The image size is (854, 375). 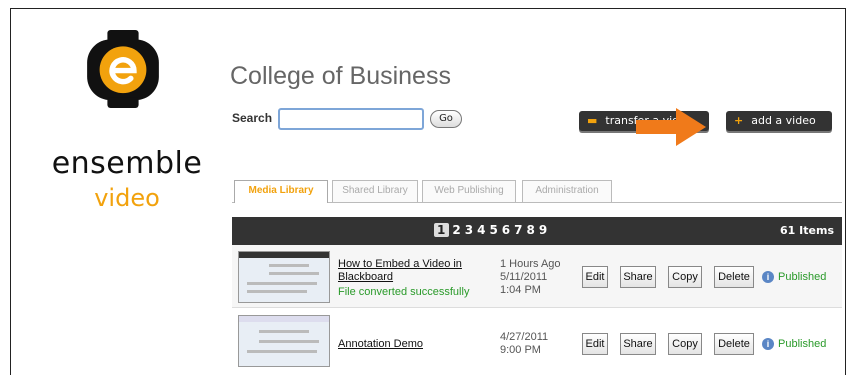 What do you see at coordinates (351, 119) in the screenshot?
I see `search-input` at bounding box center [351, 119].